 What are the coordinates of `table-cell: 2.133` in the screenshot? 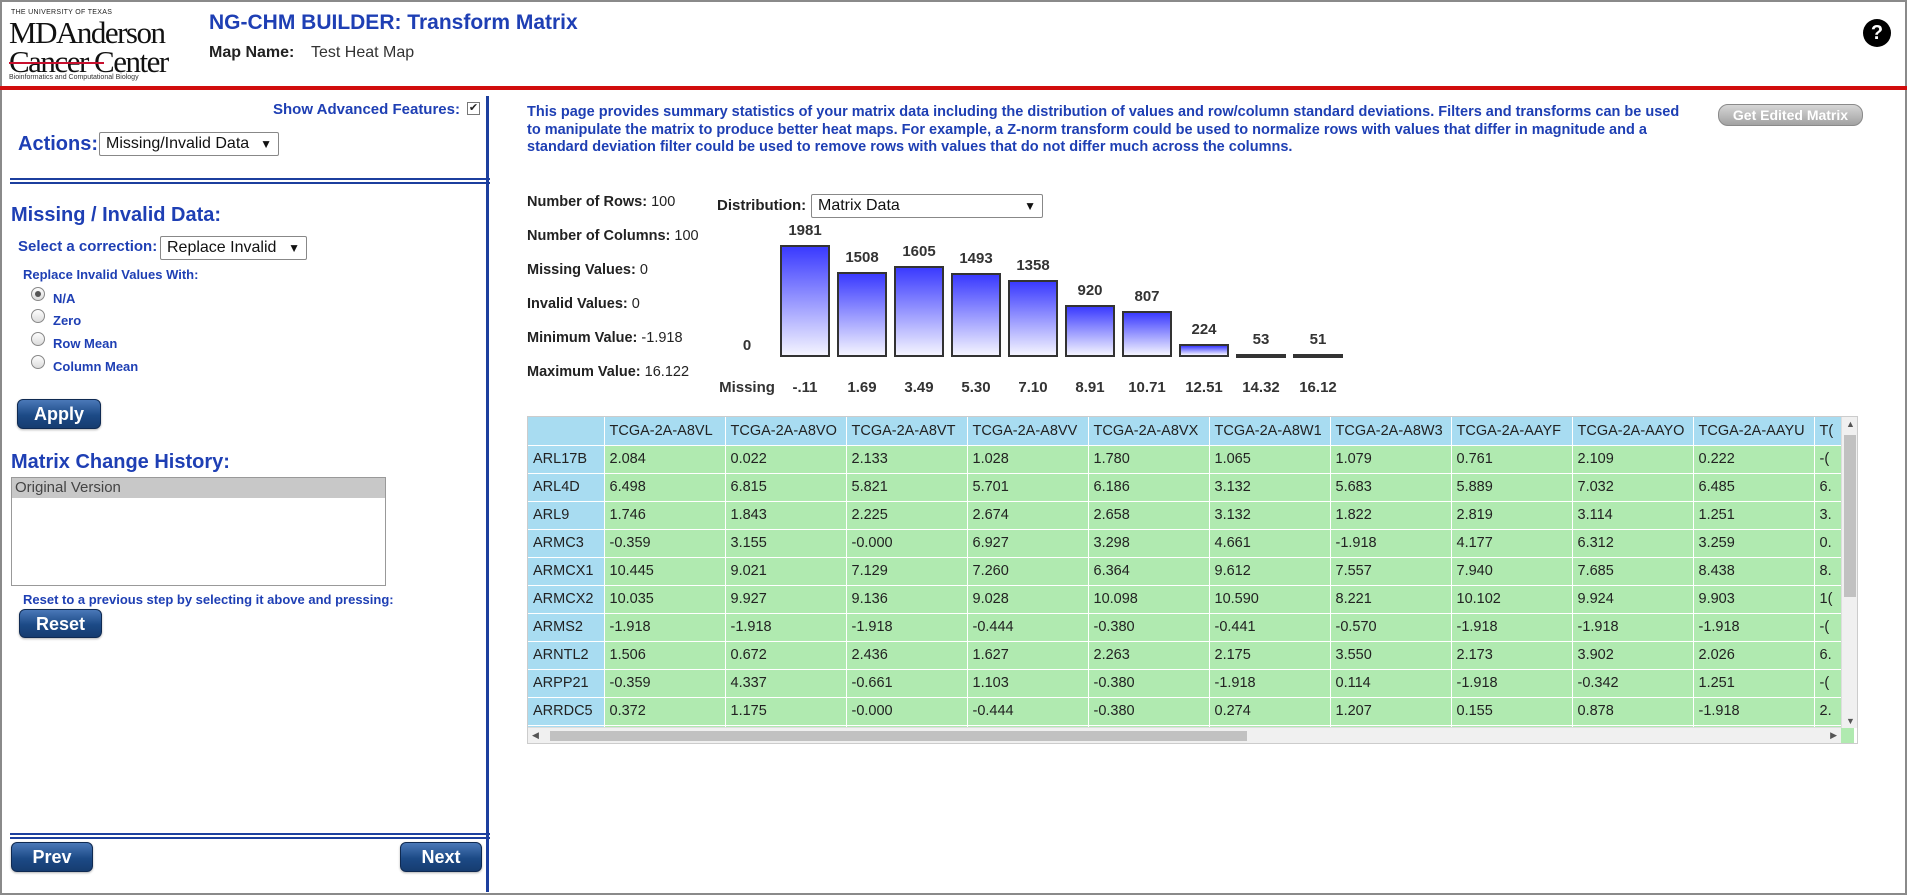 It's located at (907, 459).